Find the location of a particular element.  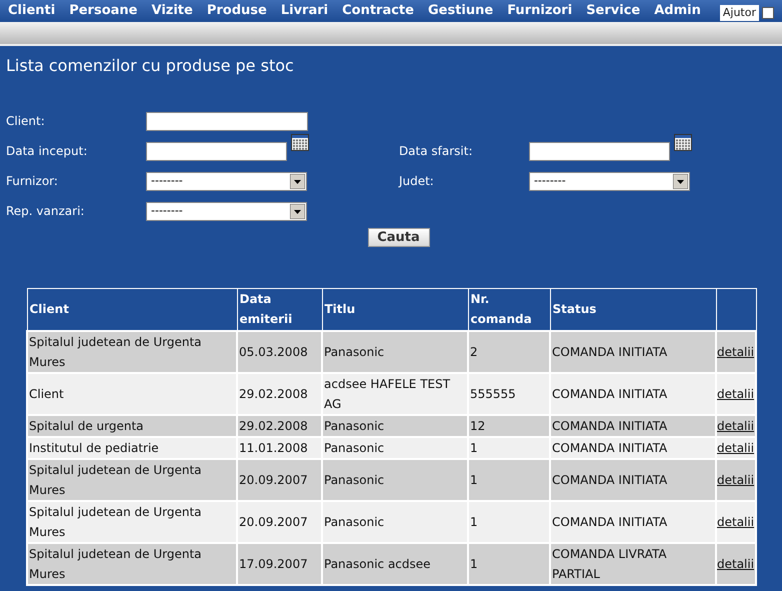

table-cell: Panasonic is located at coordinates (395, 351).